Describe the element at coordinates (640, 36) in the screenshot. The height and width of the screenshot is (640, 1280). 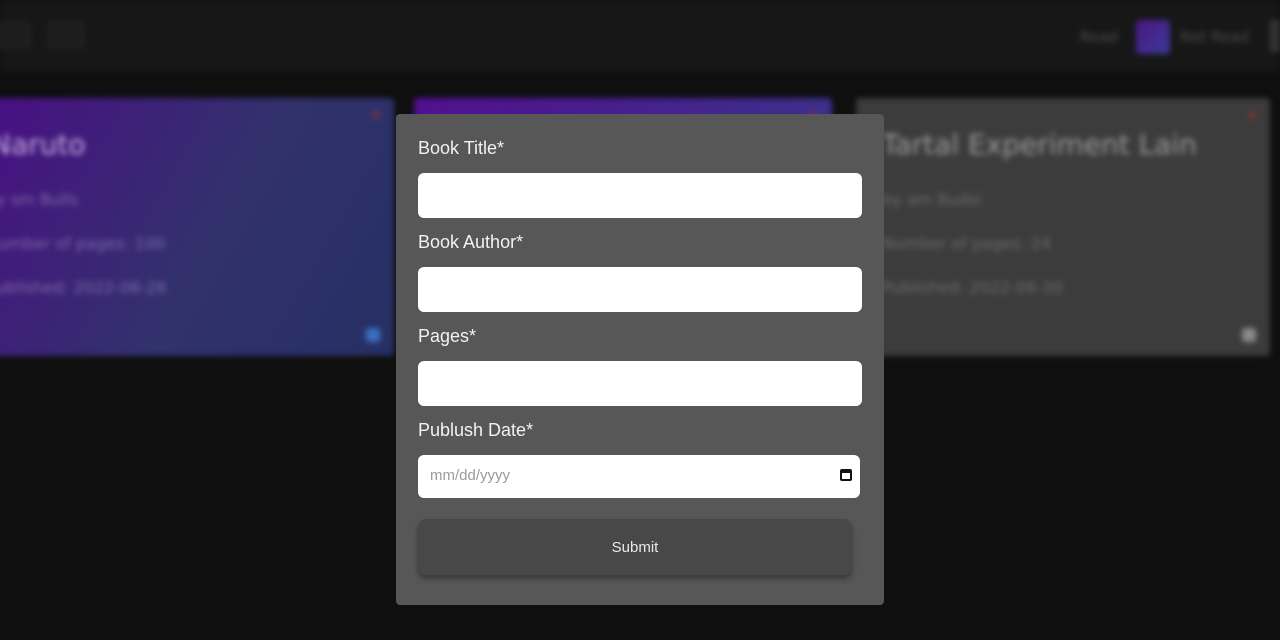
I see `top-bar: Read Not Read` at that location.